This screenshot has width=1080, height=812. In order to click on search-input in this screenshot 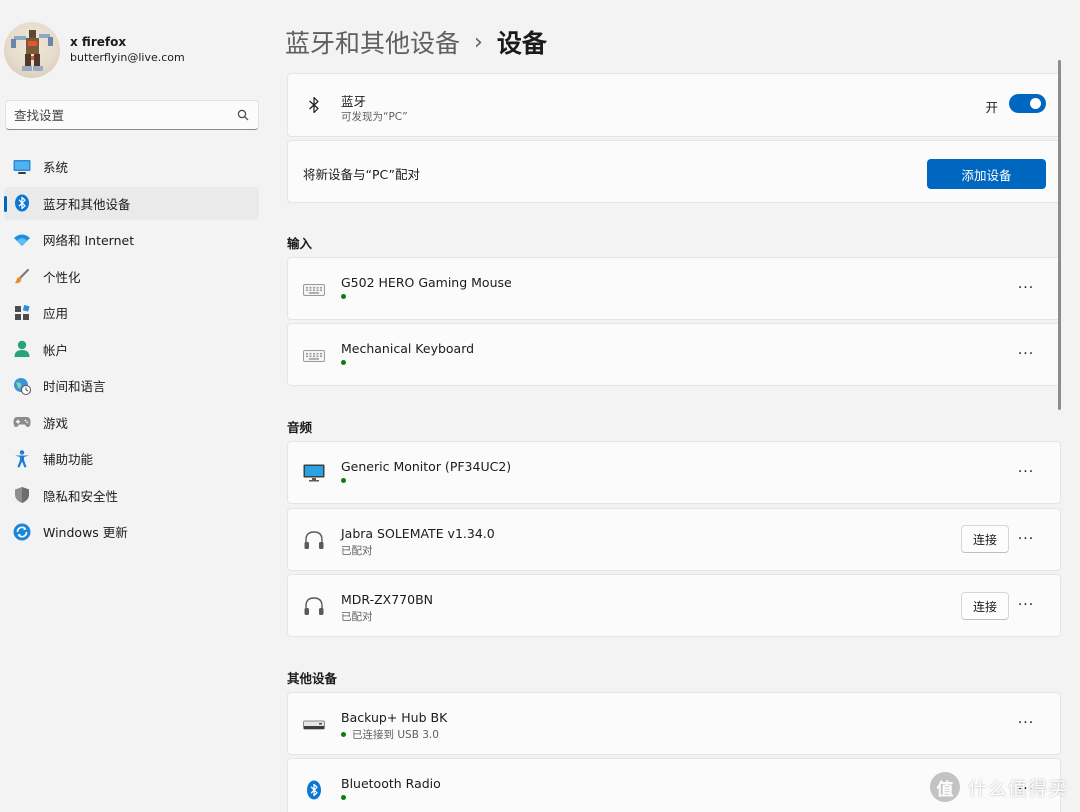, I will do `click(125, 115)`.